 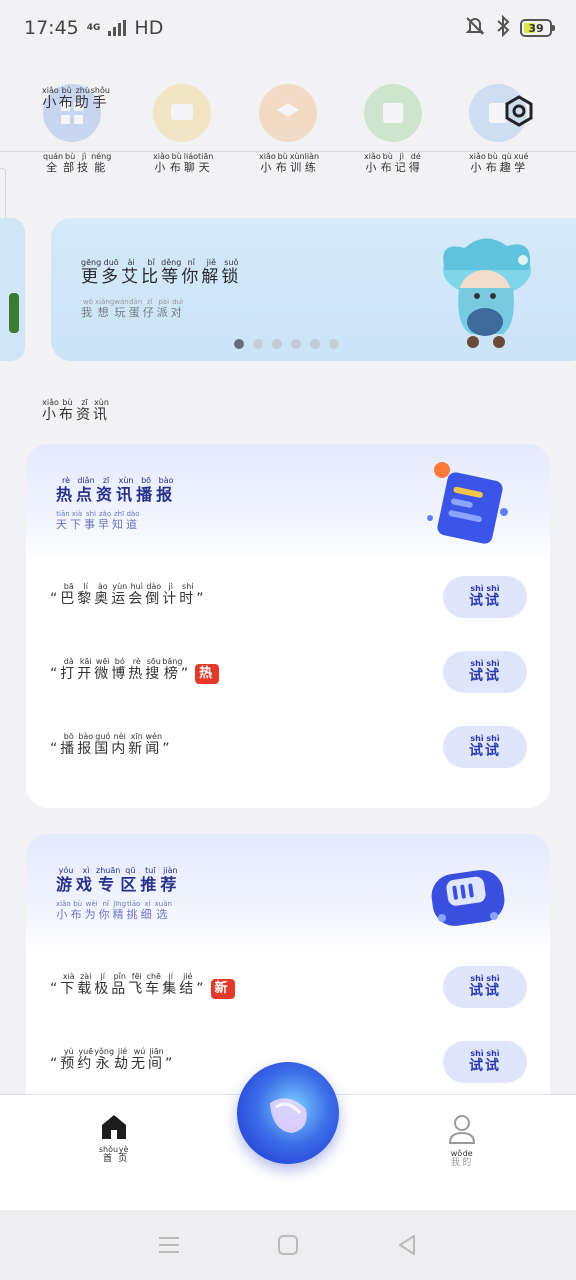 I want to click on chat-icon, so click(x=182, y=113).